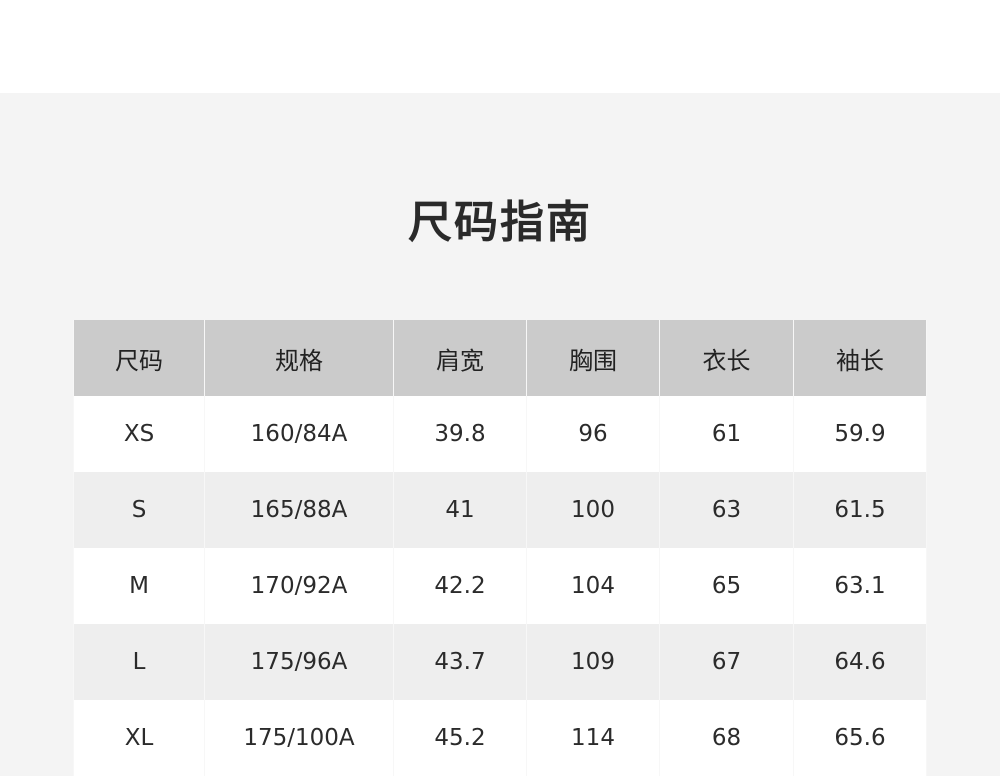 This screenshot has height=776, width=1000. What do you see at coordinates (299, 358) in the screenshot?
I see `column-header-spec: 规格` at bounding box center [299, 358].